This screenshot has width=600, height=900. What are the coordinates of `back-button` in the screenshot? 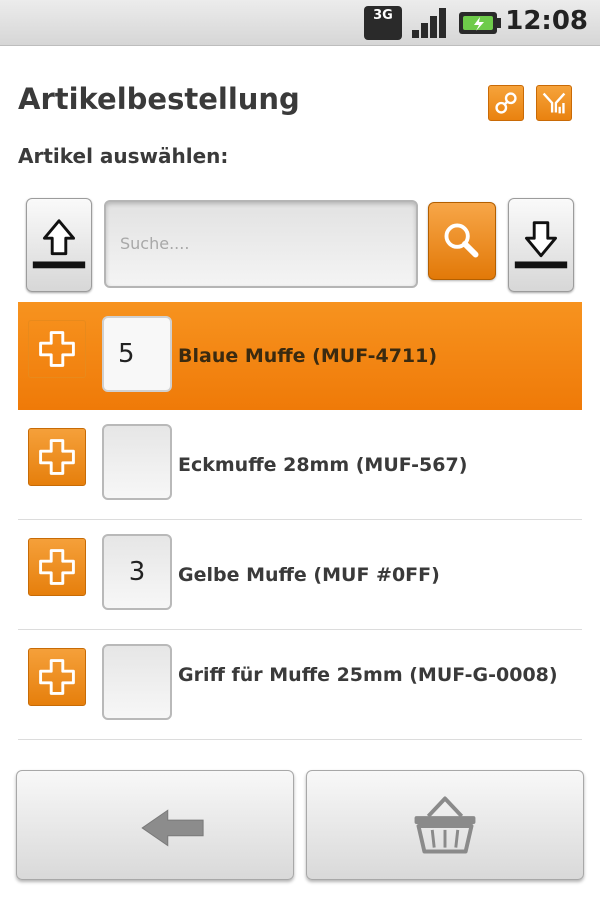 It's located at (155, 825).